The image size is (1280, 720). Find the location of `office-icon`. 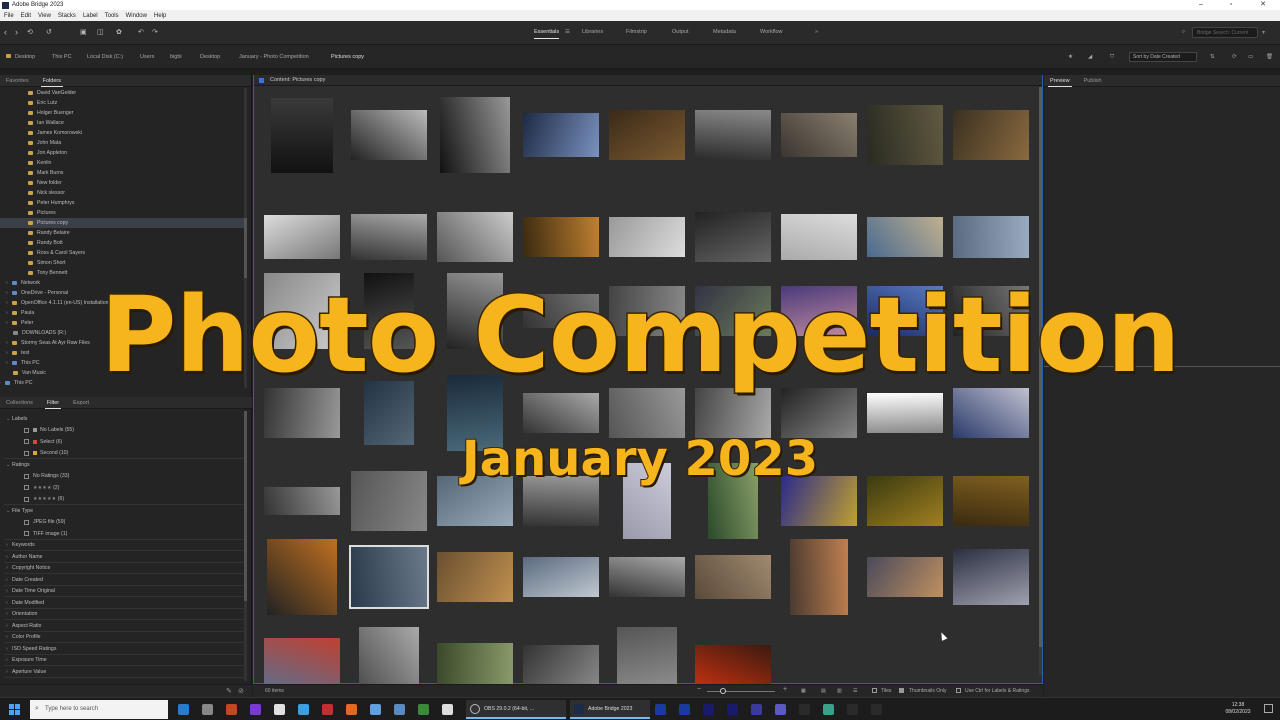

office-icon is located at coordinates (231, 709).